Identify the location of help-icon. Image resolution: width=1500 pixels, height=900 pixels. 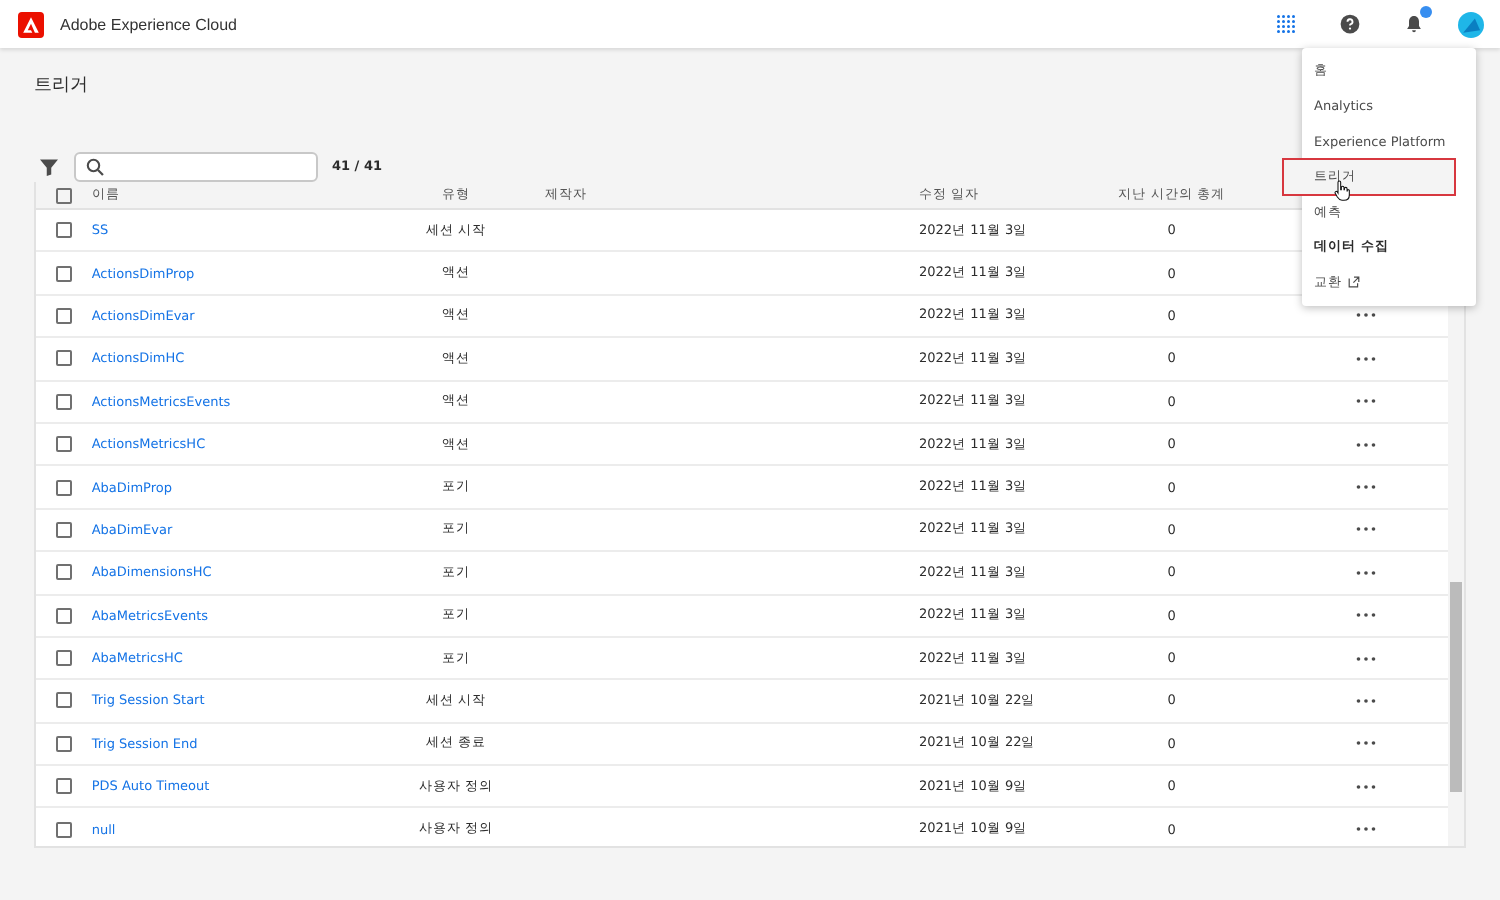
(1350, 24).